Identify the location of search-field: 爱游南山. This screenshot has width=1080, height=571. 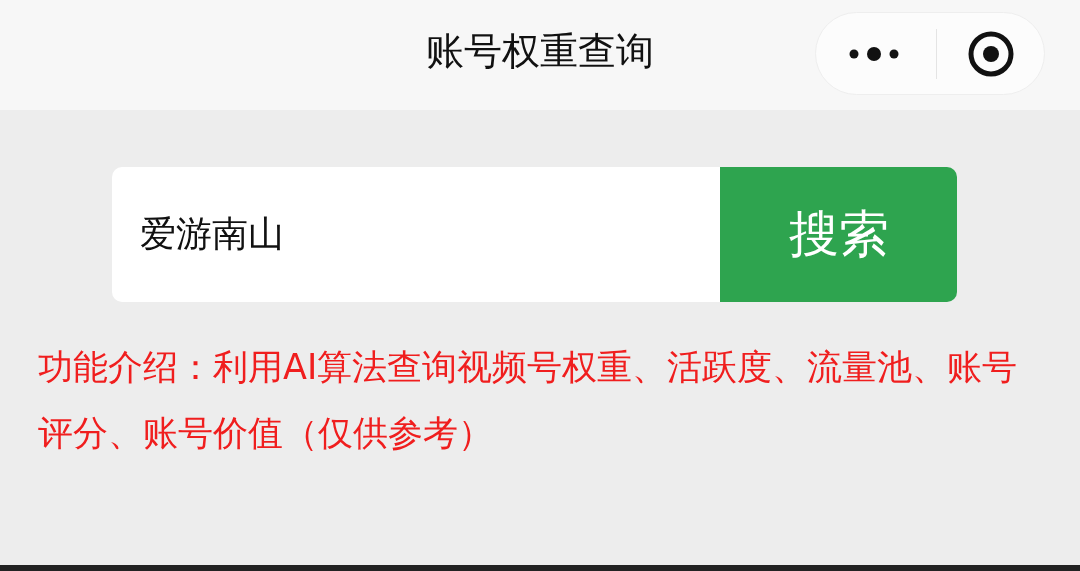
(416, 234).